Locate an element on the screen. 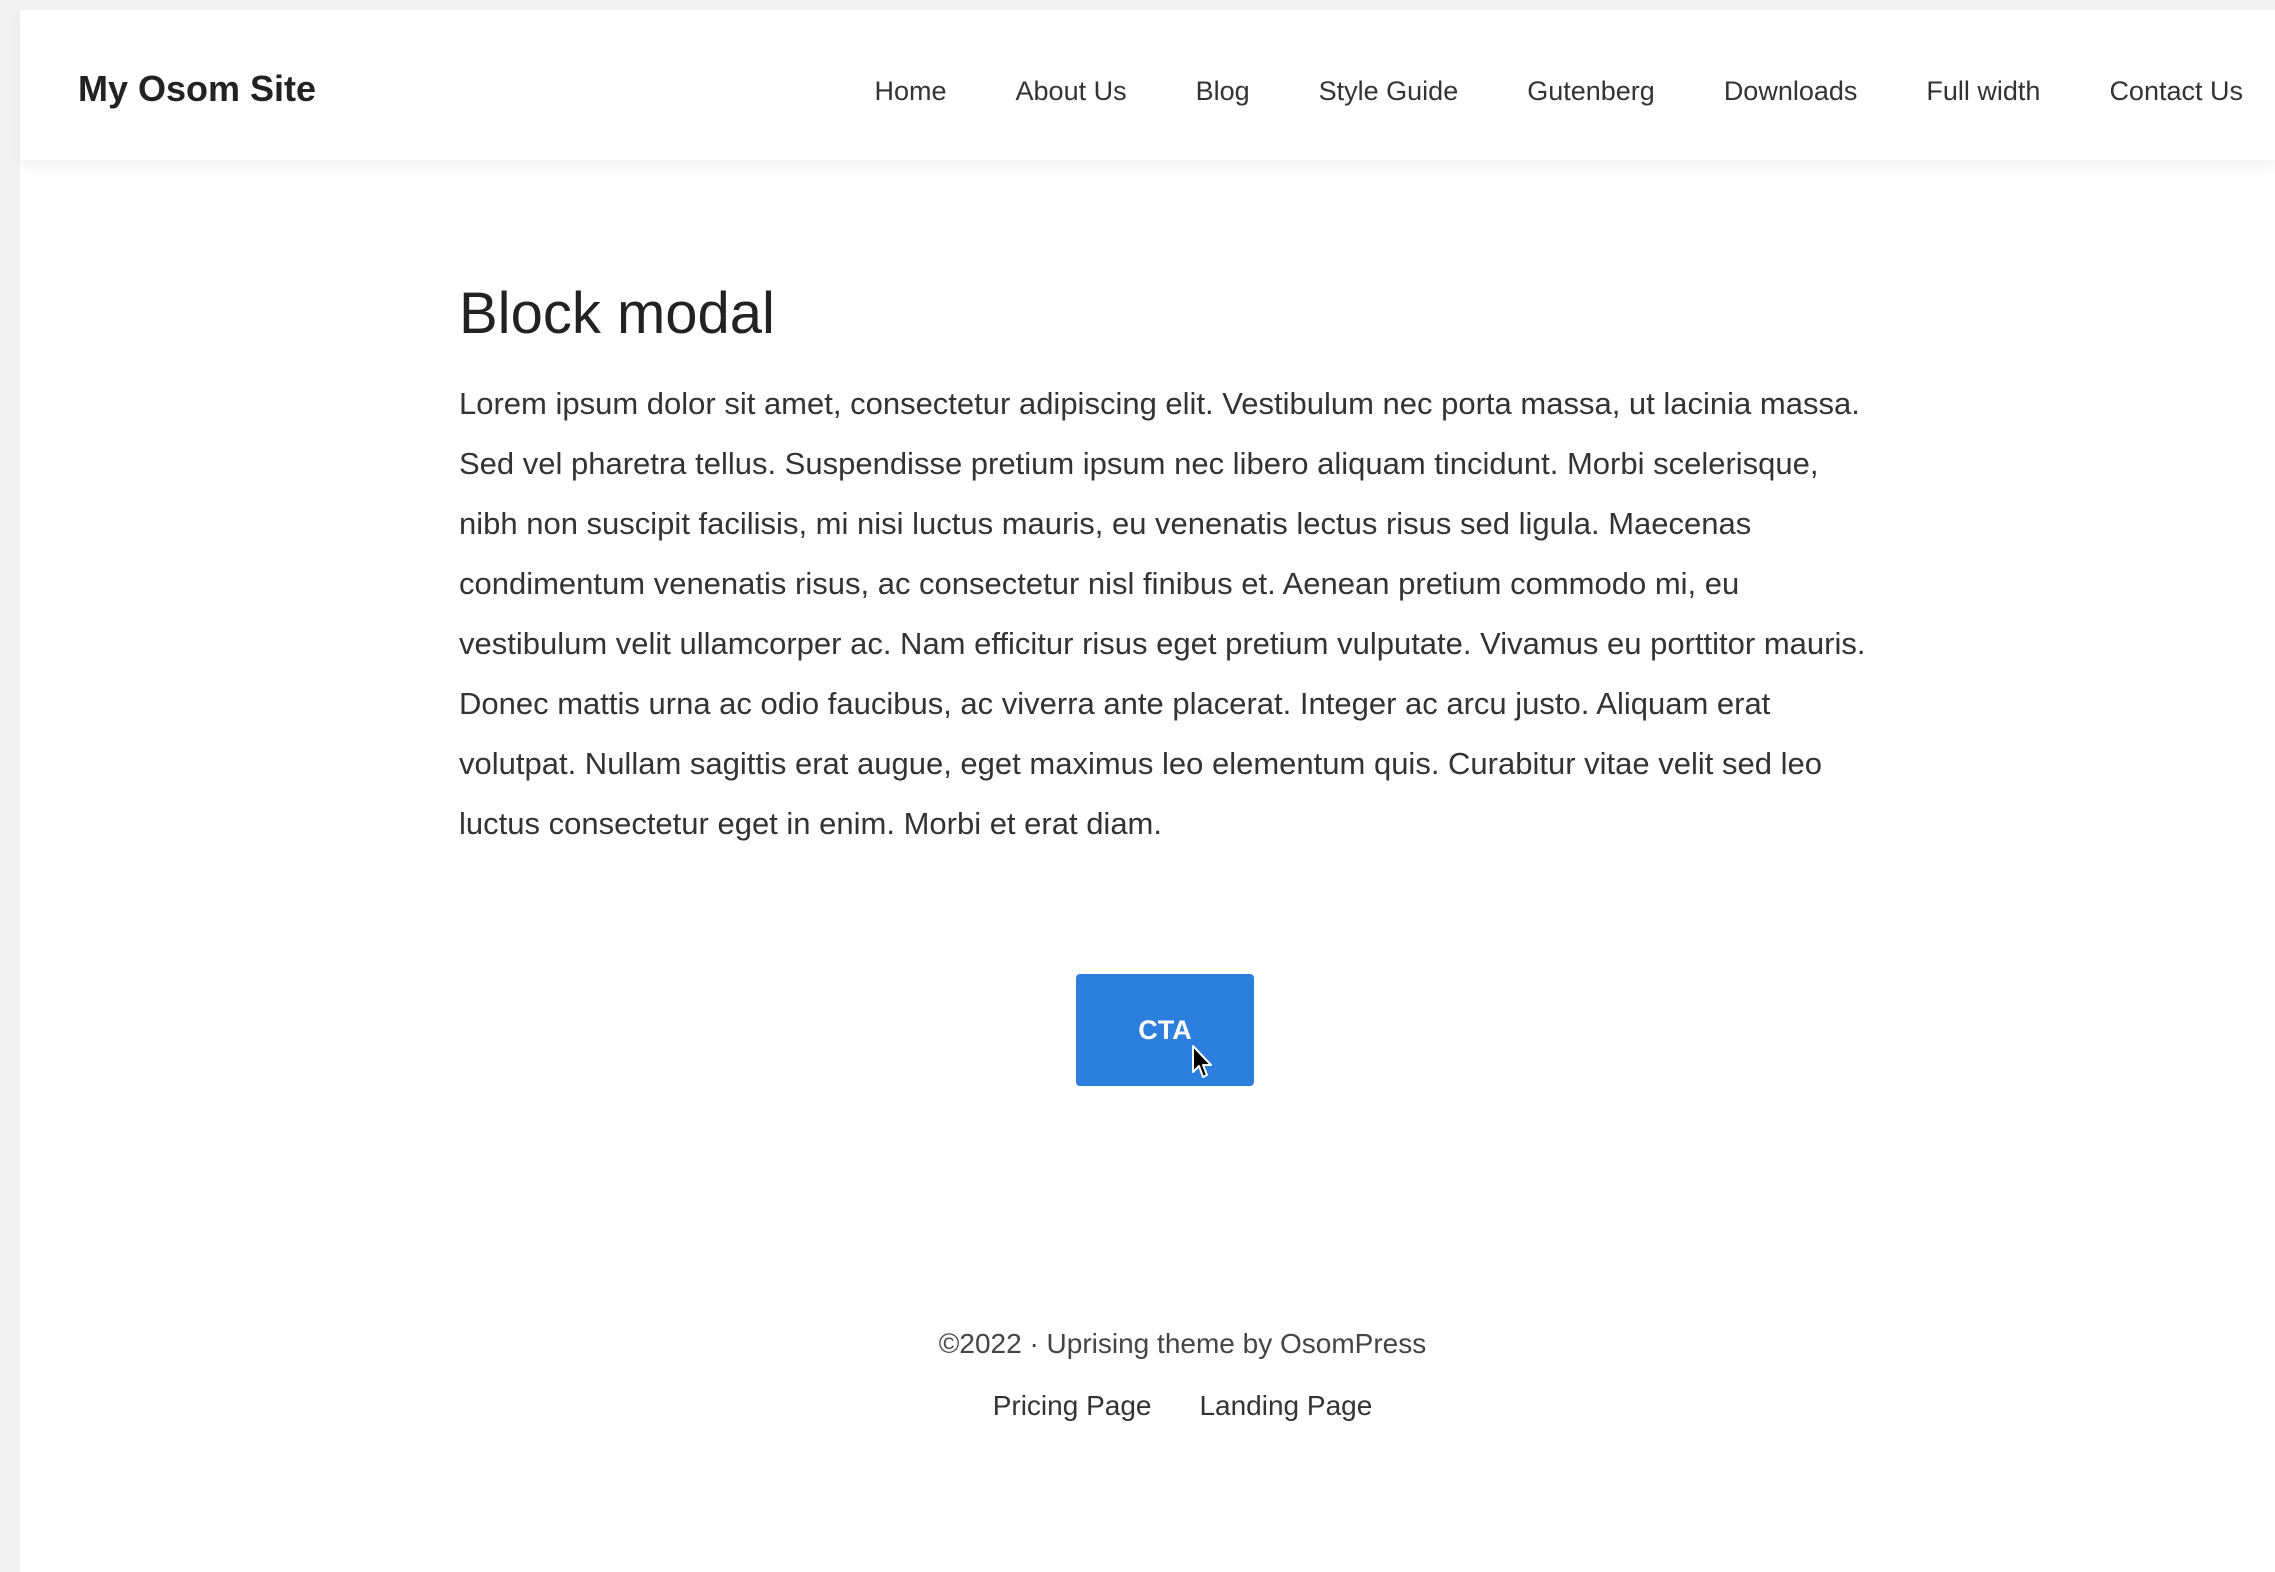 The image size is (2275, 1572). footer-links: Pricing Page Landing Page is located at coordinates (1147, 1406).